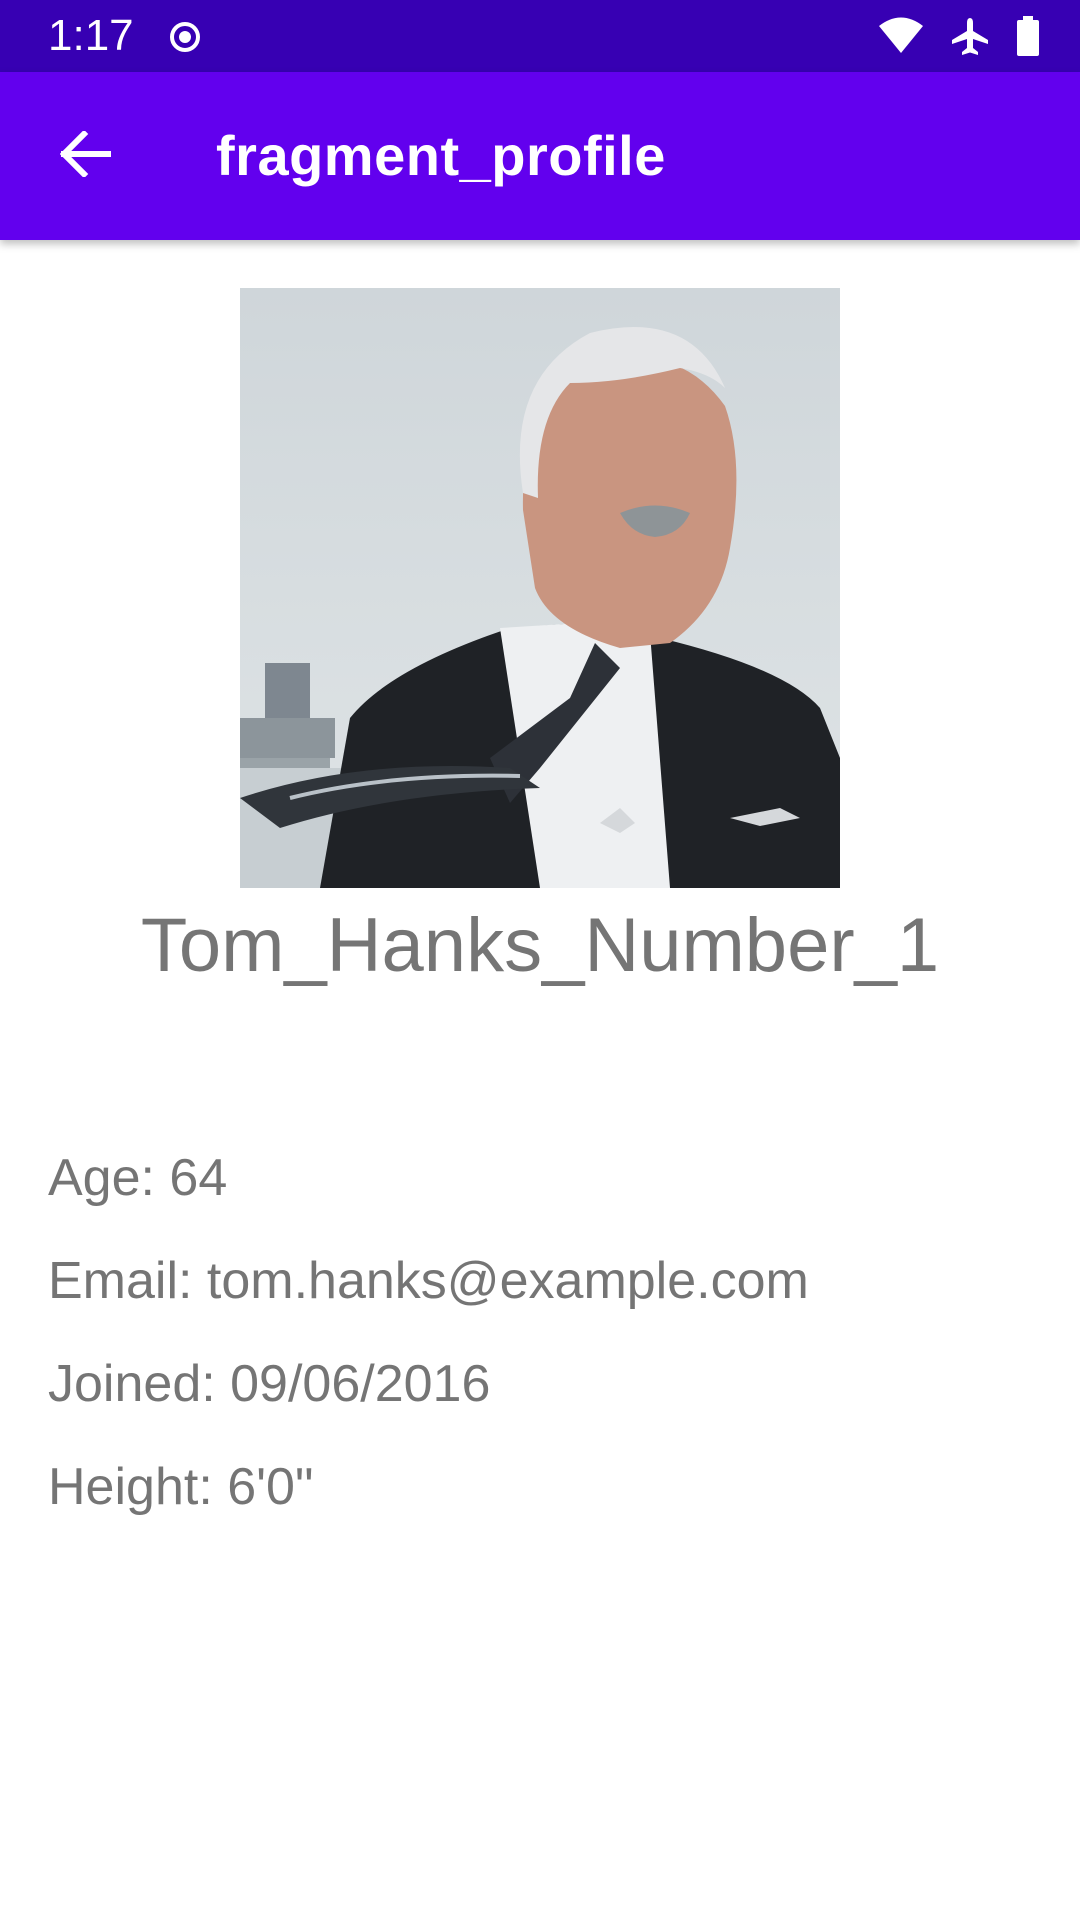  Describe the element at coordinates (181, 1487) in the screenshot. I see `profile-height: Height: 6'0"` at that location.